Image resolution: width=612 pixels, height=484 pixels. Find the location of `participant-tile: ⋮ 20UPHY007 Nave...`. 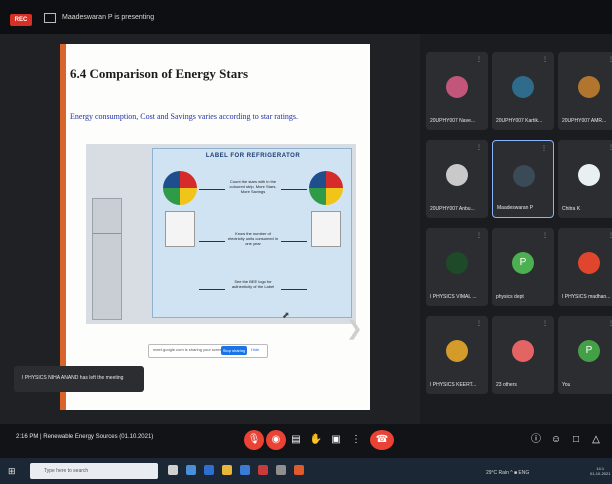

participant-tile: ⋮ 20UPHY007 Nave... is located at coordinates (457, 91).